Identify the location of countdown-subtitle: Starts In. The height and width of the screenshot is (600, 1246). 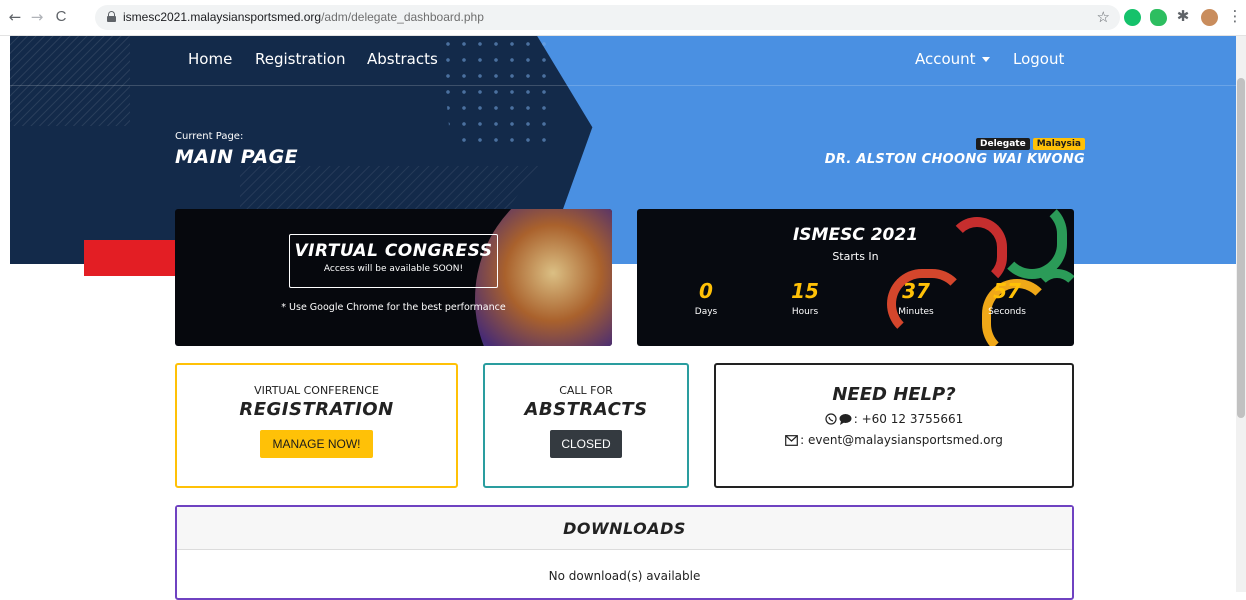
(855, 256).